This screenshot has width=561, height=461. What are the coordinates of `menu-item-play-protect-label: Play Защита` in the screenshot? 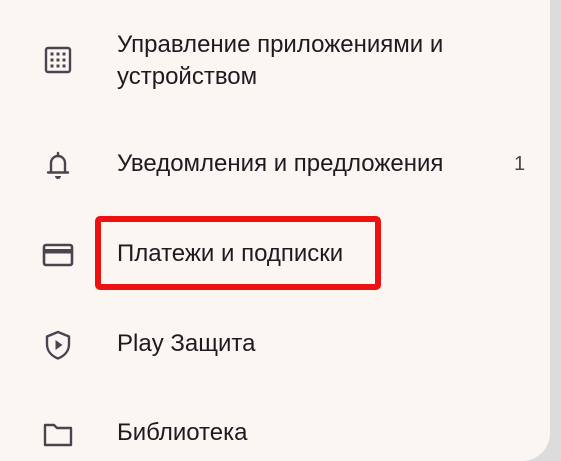 It's located at (186, 343).